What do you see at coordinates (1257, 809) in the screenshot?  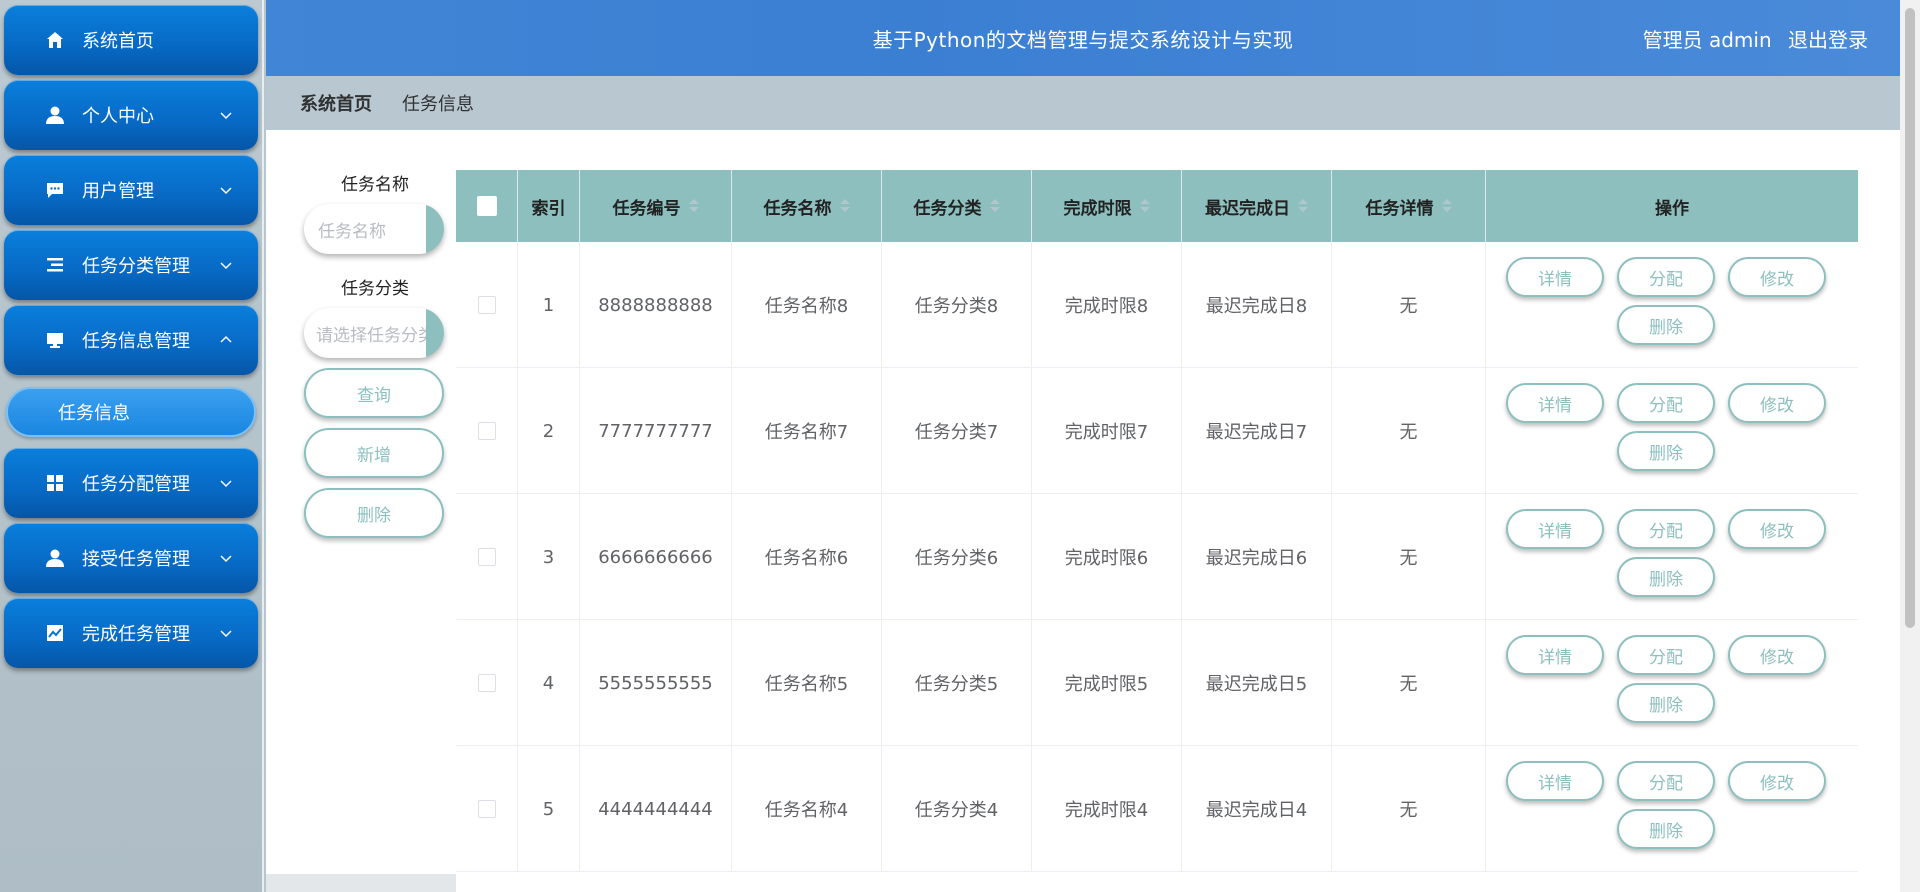 I see `cell-latest-date: 最迟完成日4` at bounding box center [1257, 809].